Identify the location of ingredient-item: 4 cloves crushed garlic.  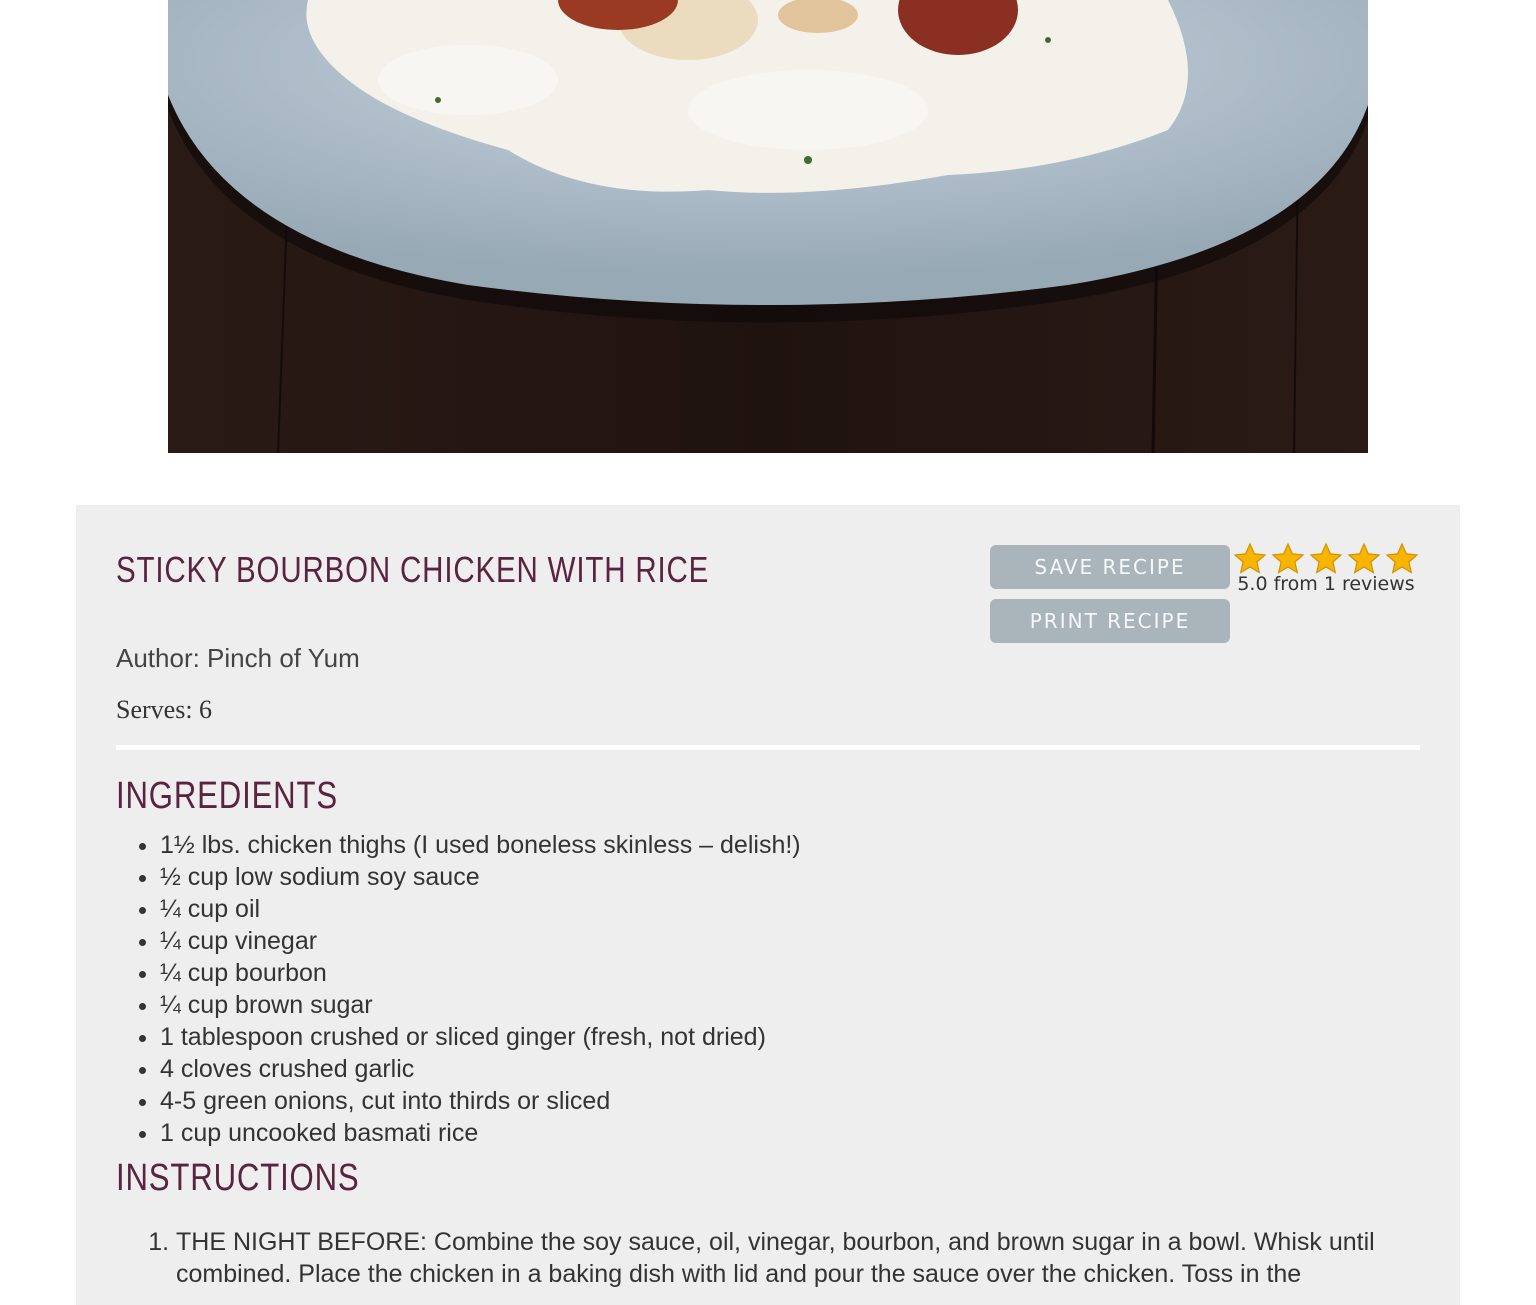
(480, 1069).